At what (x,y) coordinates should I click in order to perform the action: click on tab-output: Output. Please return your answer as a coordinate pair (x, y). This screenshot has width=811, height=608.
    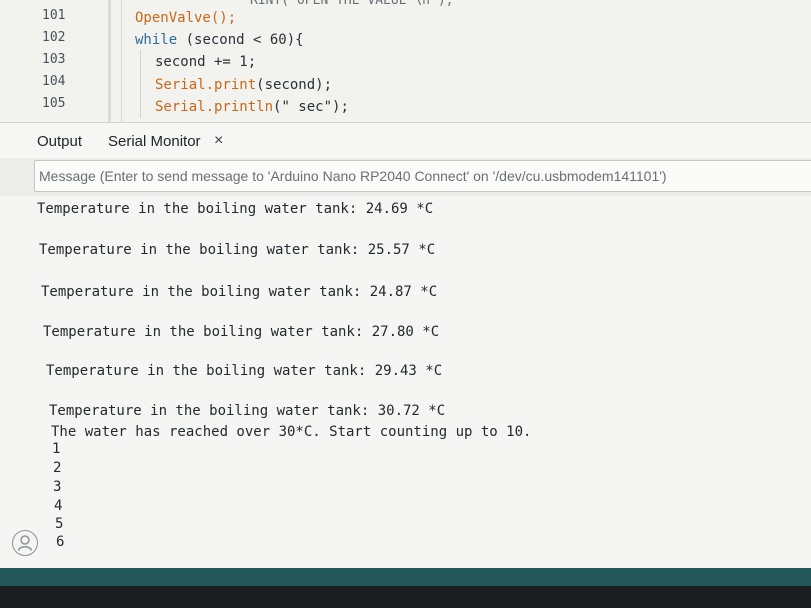
    Looking at the image, I should click on (59, 141).